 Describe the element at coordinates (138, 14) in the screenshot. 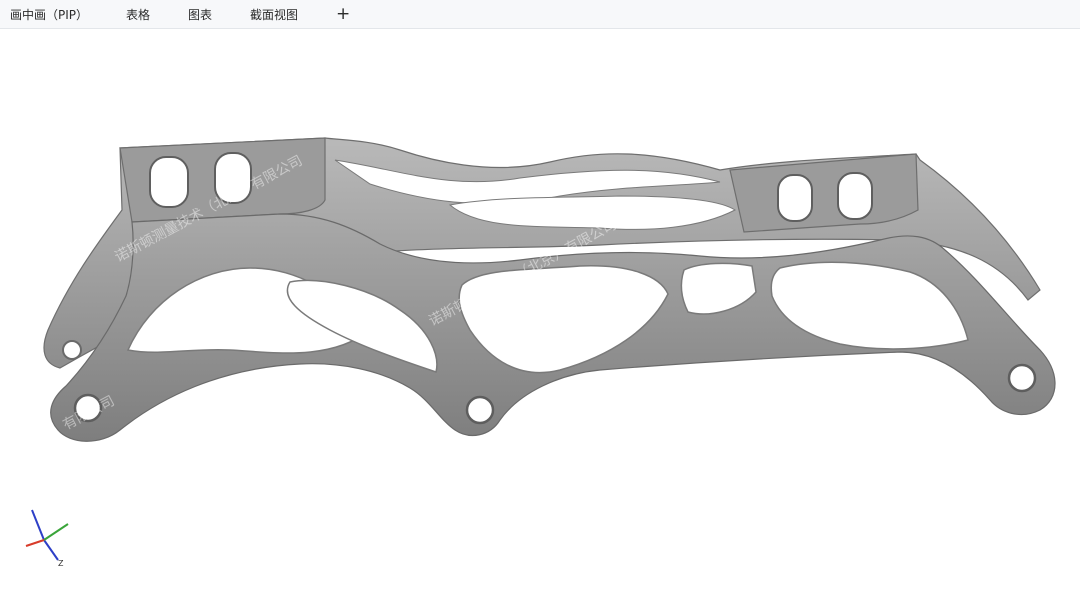

I see `tab-table: 表格` at that location.